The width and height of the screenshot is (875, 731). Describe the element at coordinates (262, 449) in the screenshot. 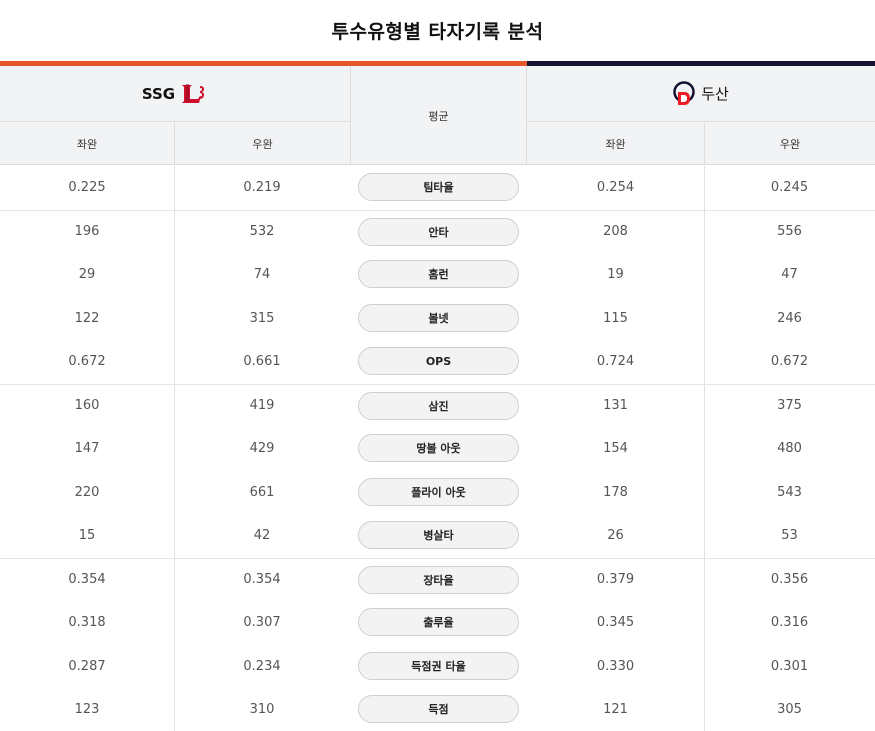

I see `ssg-right-handed-value: 429` at that location.